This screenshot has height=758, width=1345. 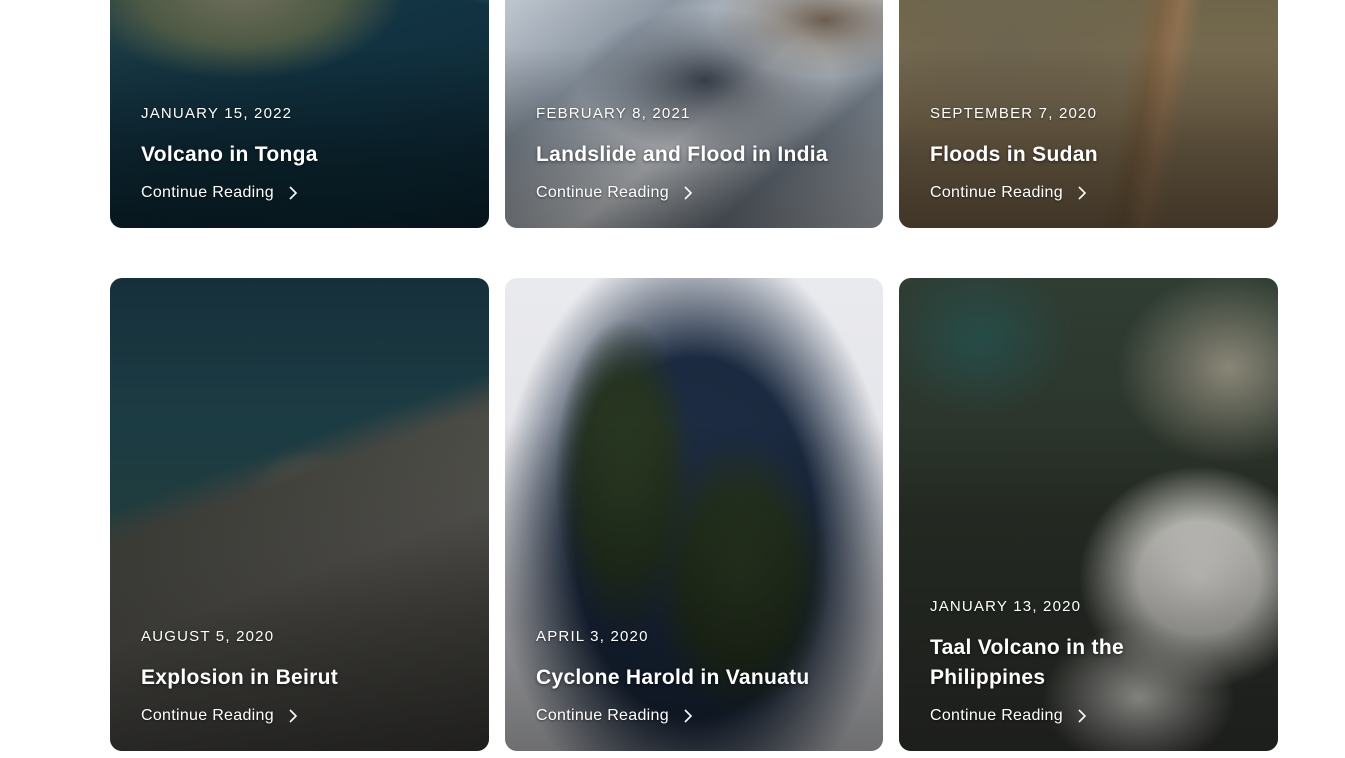 I want to click on card-date: JANUARY 13, 2020, so click(x=1006, y=606).